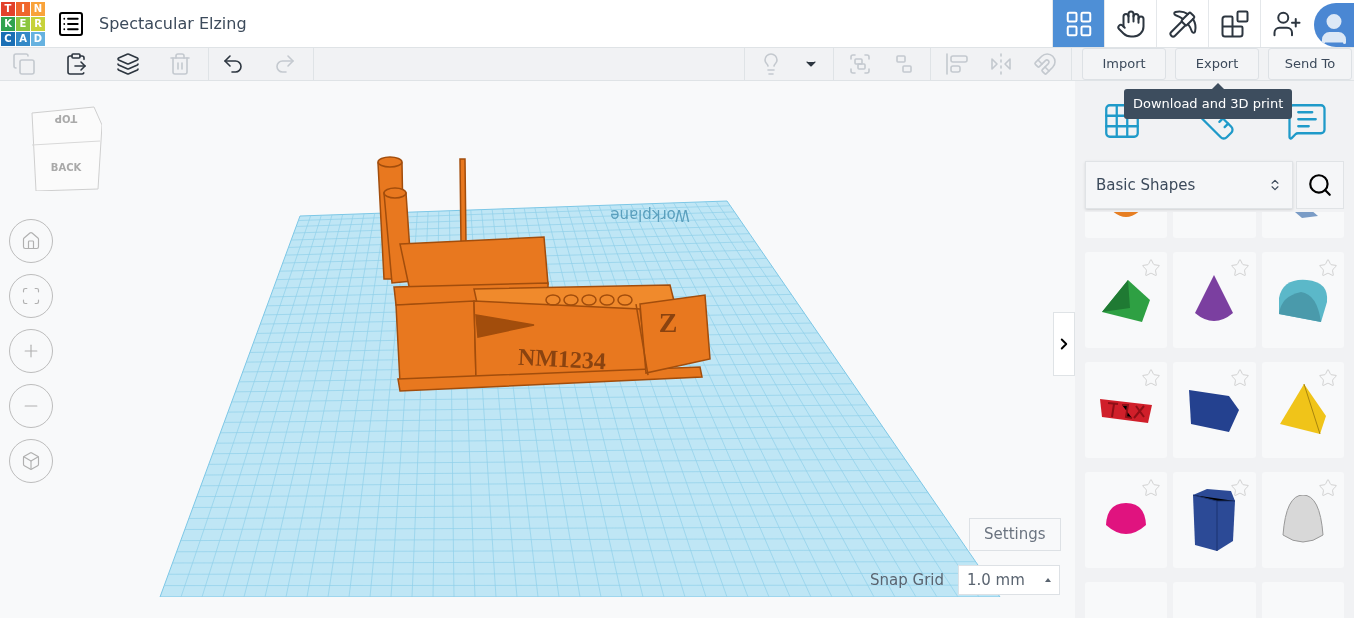 Image resolution: width=1354 pixels, height=618 pixels. What do you see at coordinates (1015, 534) in the screenshot?
I see `settings-button: Settings` at bounding box center [1015, 534].